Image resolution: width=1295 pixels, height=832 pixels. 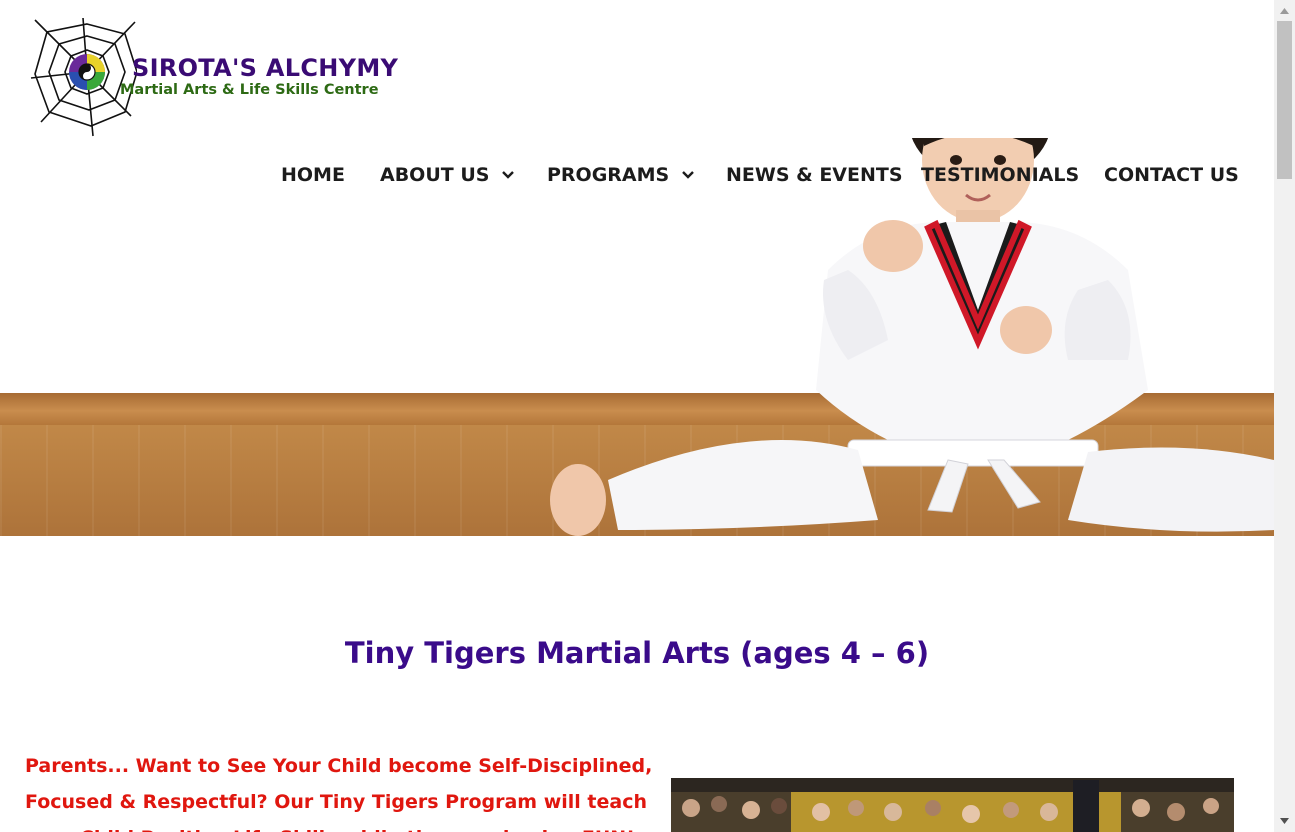 I want to click on nav-item-label: ABOUT US, so click(x=435, y=175).